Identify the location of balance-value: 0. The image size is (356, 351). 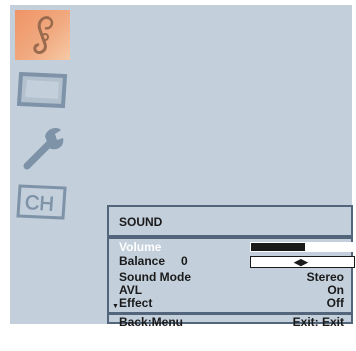
(184, 261).